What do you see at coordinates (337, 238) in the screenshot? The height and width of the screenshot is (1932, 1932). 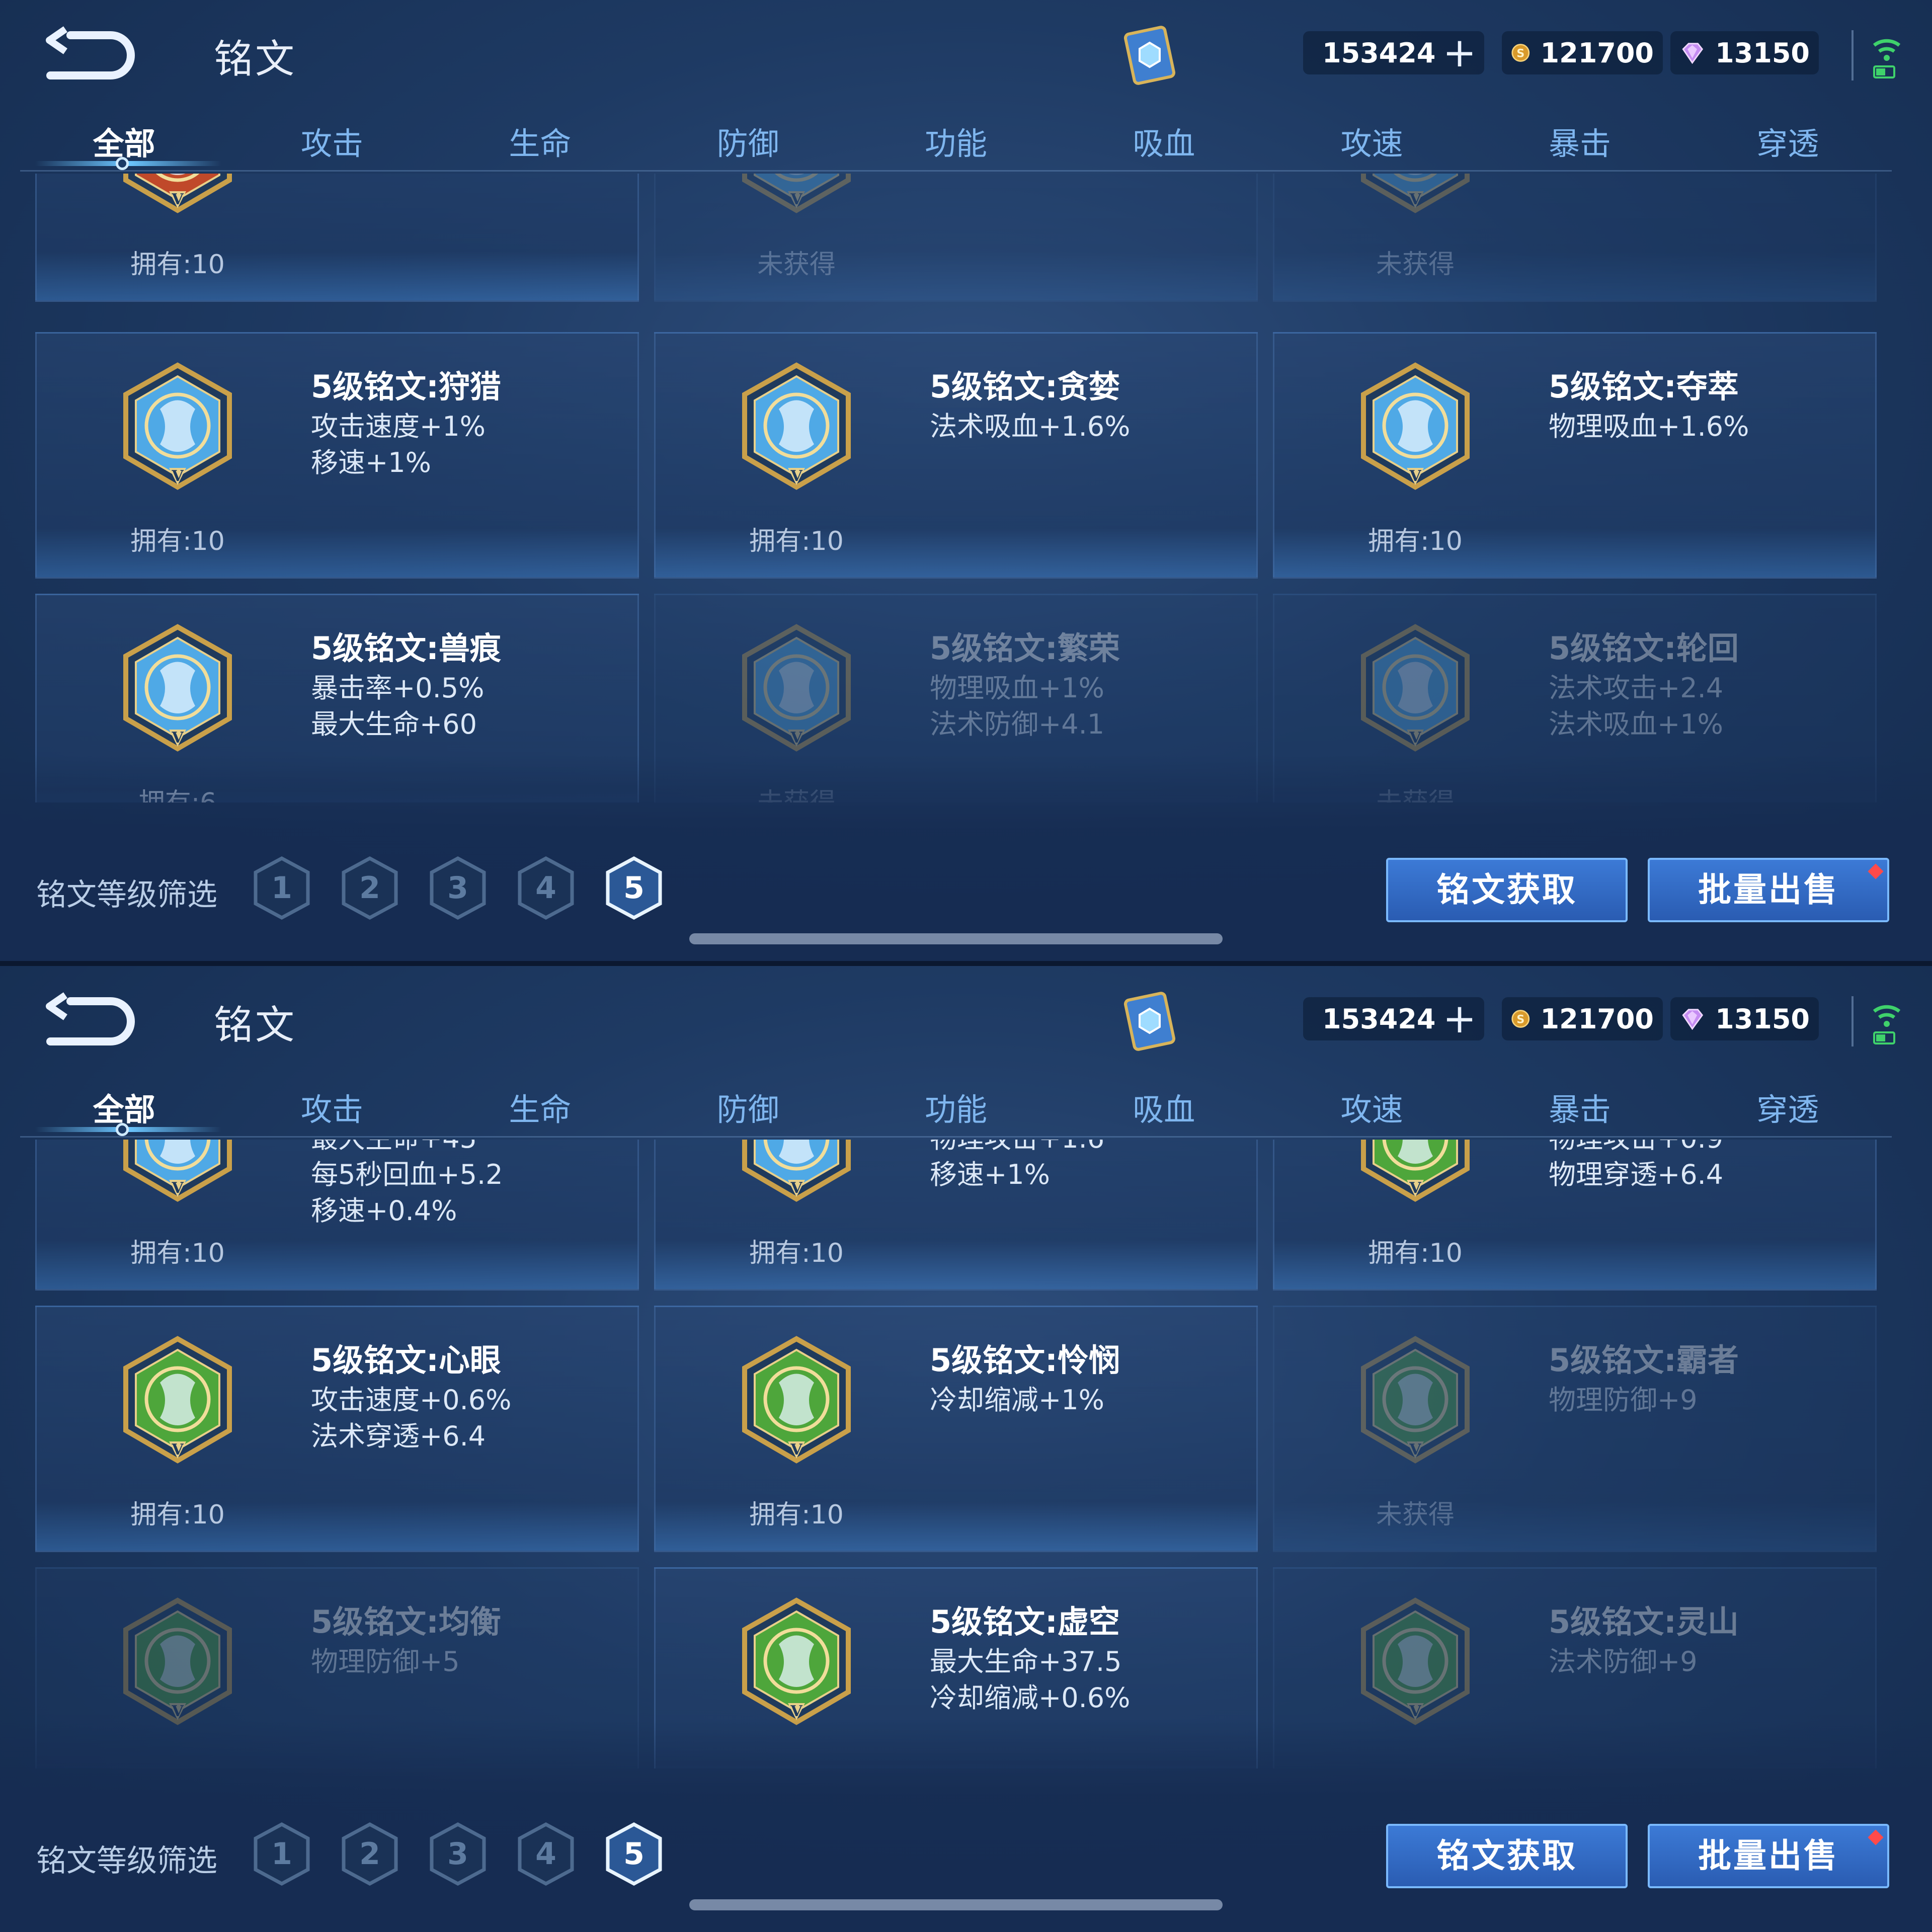 I see `inscription-card: V 拥有:10` at bounding box center [337, 238].